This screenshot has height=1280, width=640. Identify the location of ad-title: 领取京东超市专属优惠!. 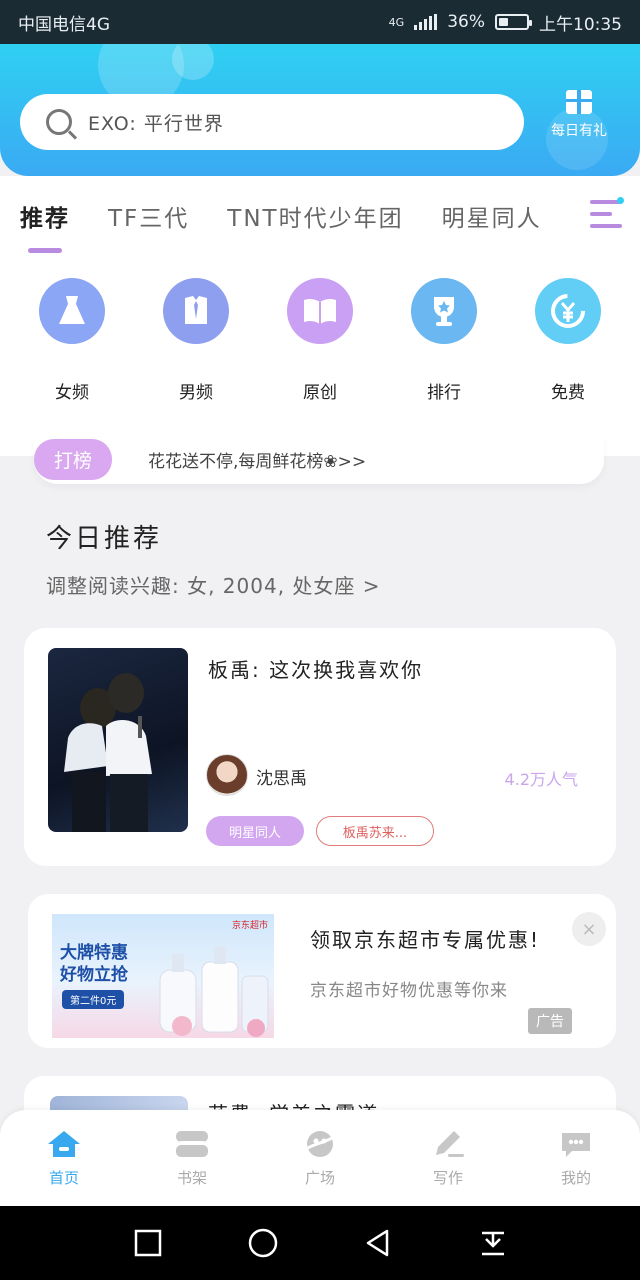
(425, 940).